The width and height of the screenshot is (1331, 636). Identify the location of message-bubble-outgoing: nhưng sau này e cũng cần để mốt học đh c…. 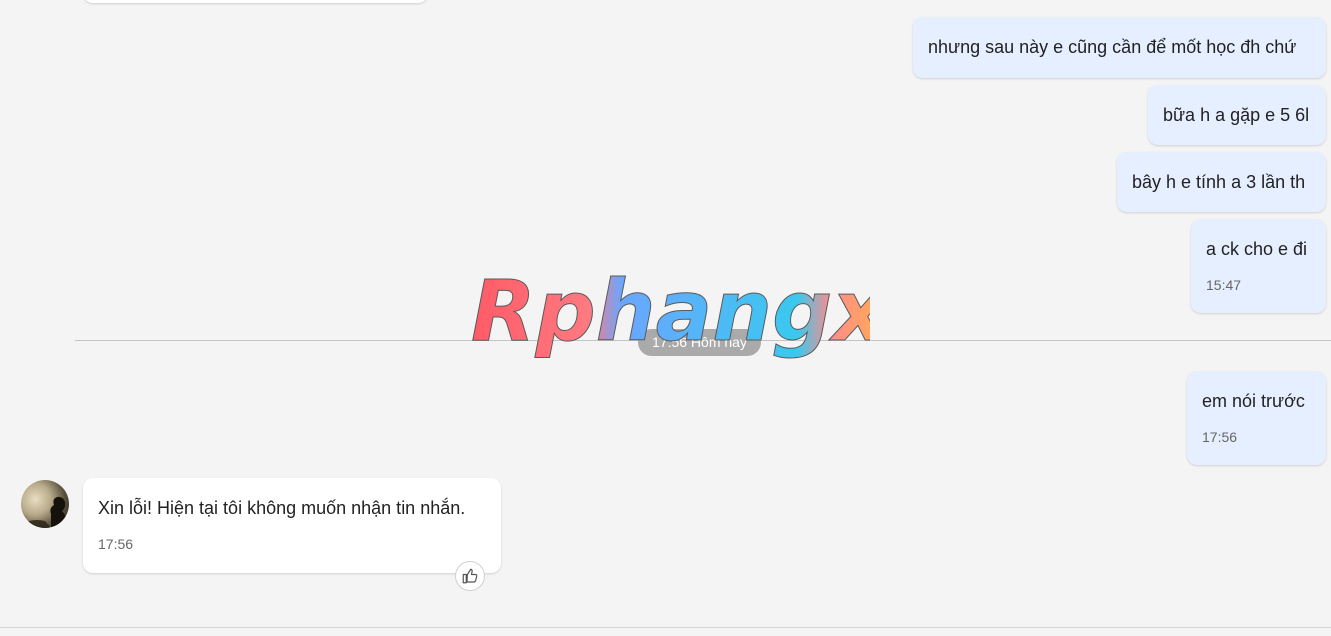
(1119, 47).